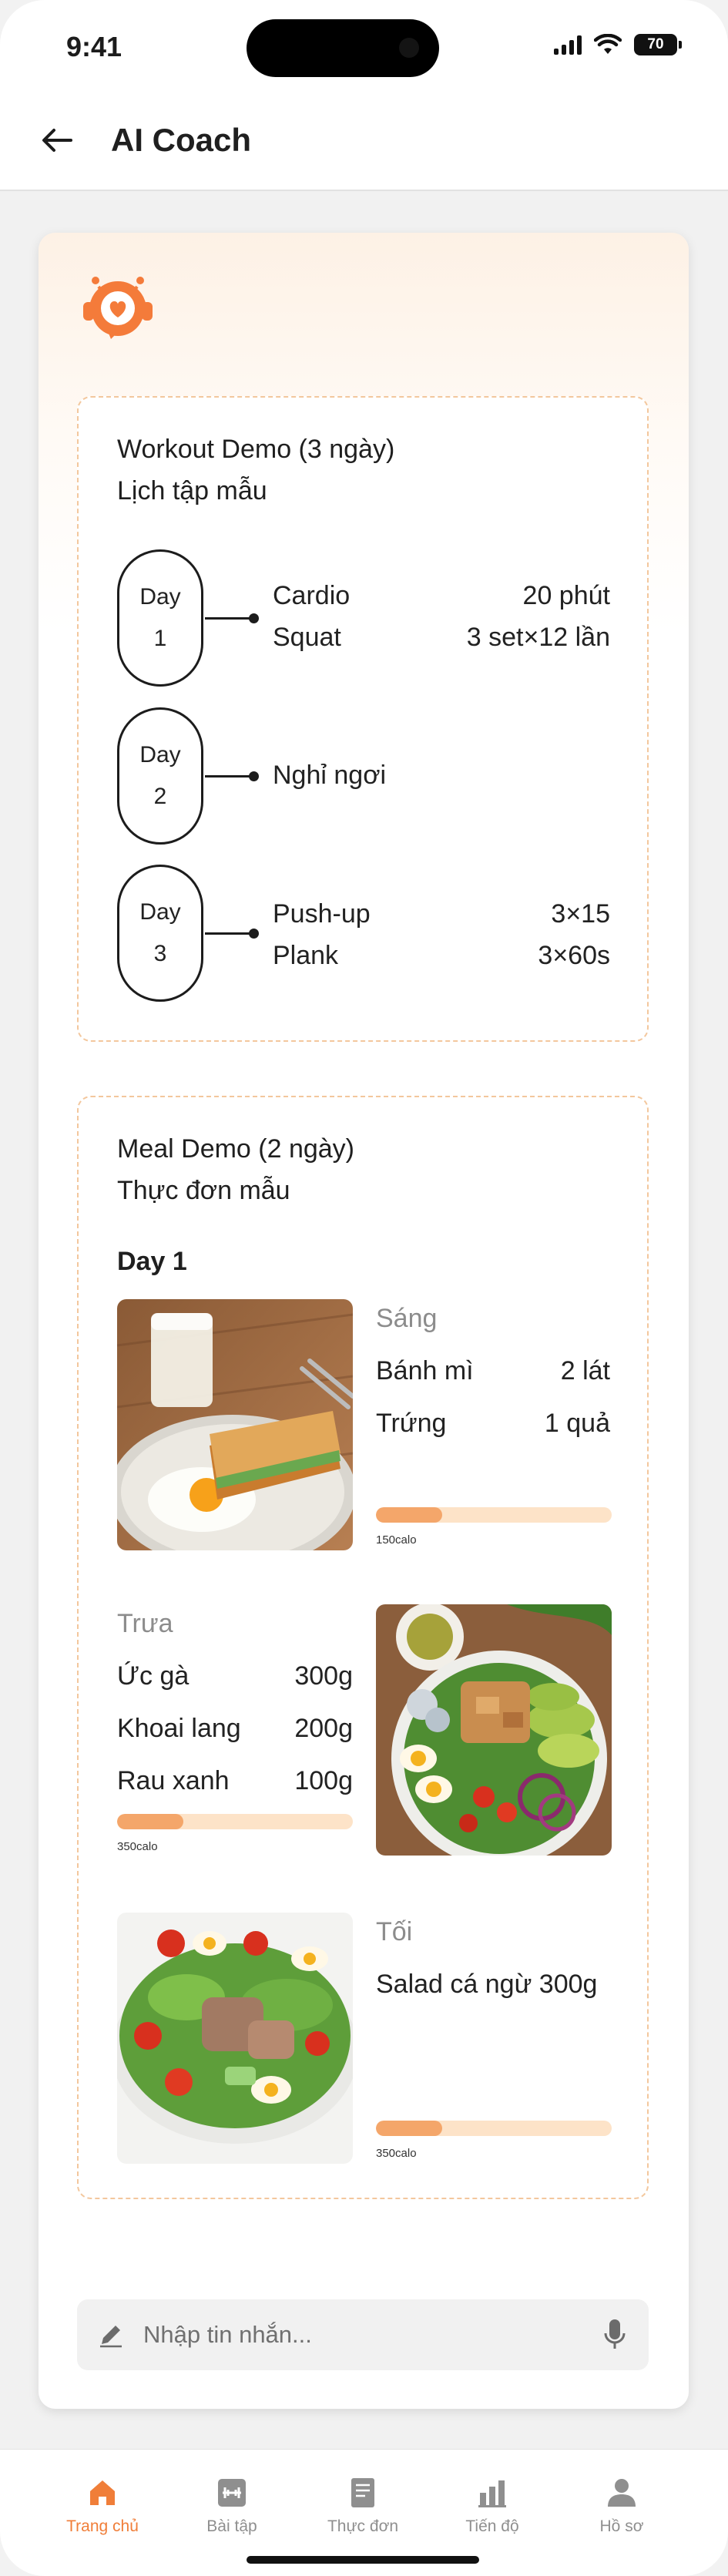 The height and width of the screenshot is (2576, 728). I want to click on breakfast-heading: Sáng, so click(407, 1318).